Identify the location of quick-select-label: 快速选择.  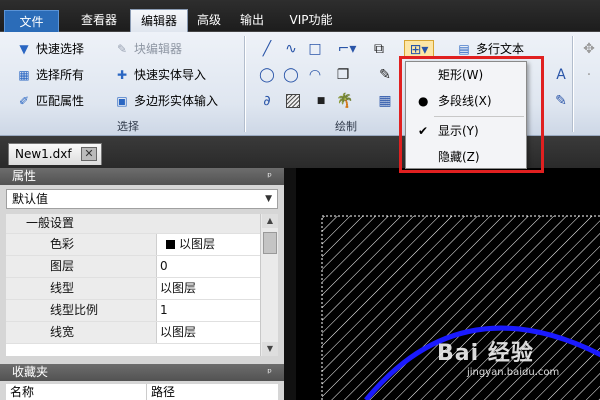
(60, 49).